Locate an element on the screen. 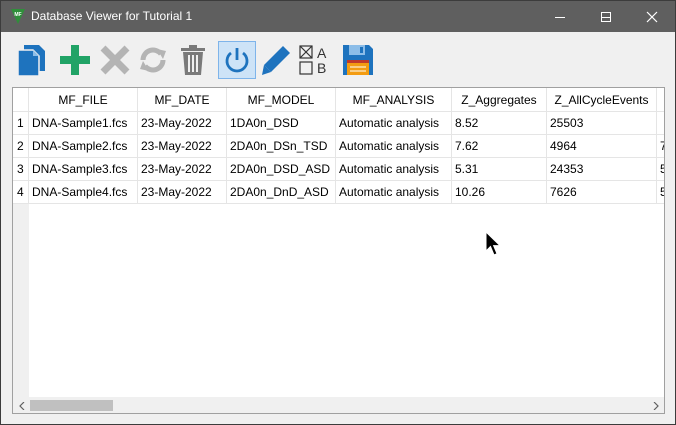 This screenshot has height=425, width=676. row-number: 4 is located at coordinates (21, 192).